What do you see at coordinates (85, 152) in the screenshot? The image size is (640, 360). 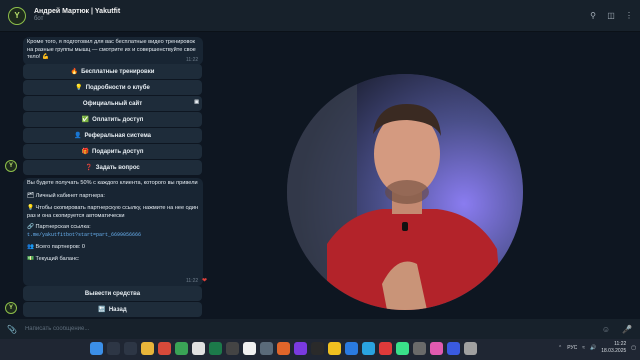 I see `gift-icon: 🎁` at bounding box center [85, 152].